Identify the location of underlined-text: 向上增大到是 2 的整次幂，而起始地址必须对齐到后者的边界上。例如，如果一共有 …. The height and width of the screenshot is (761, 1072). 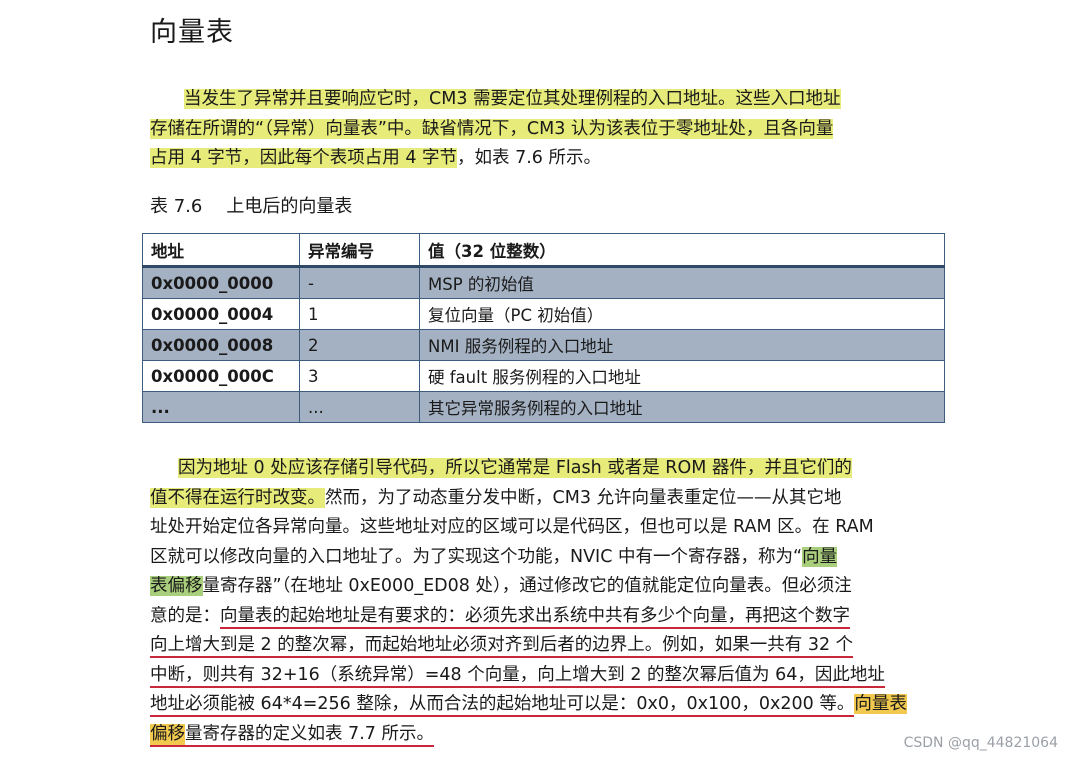
(502, 646).